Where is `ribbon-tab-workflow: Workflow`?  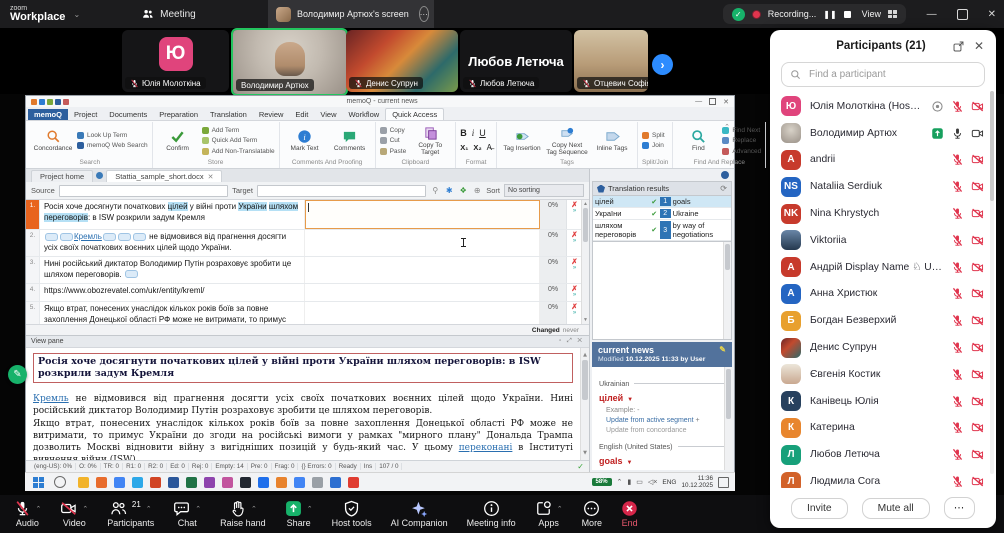 ribbon-tab-workflow: Workflow is located at coordinates (363, 114).